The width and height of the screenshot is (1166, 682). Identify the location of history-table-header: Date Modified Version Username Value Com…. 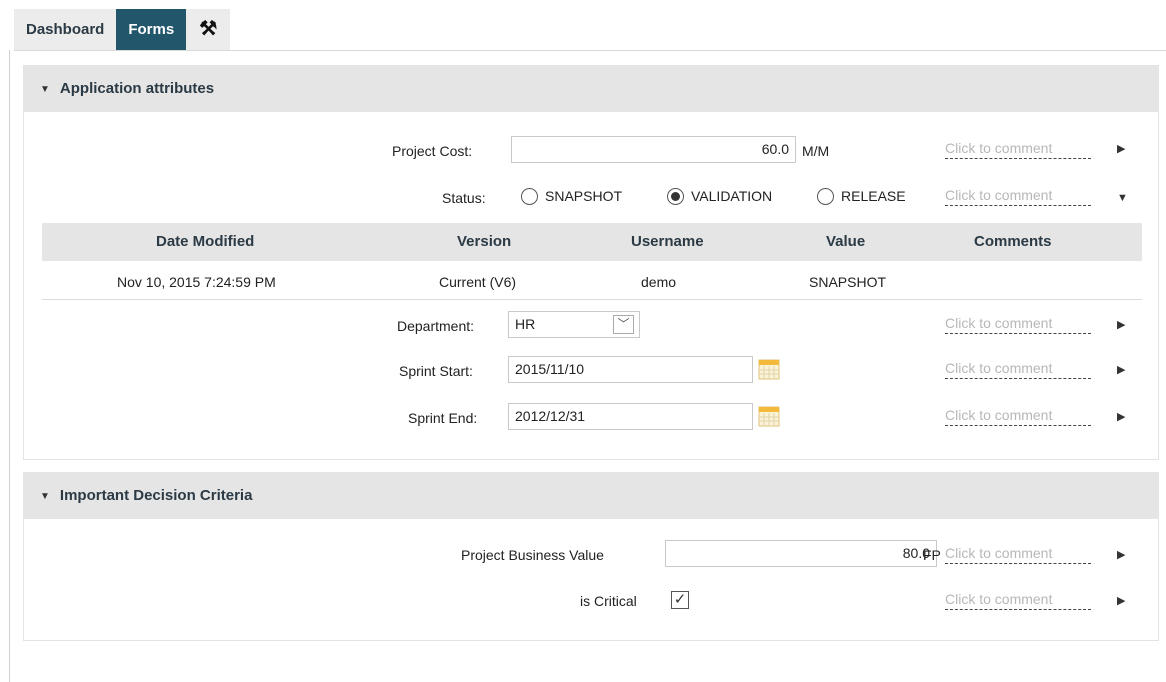
(592, 242).